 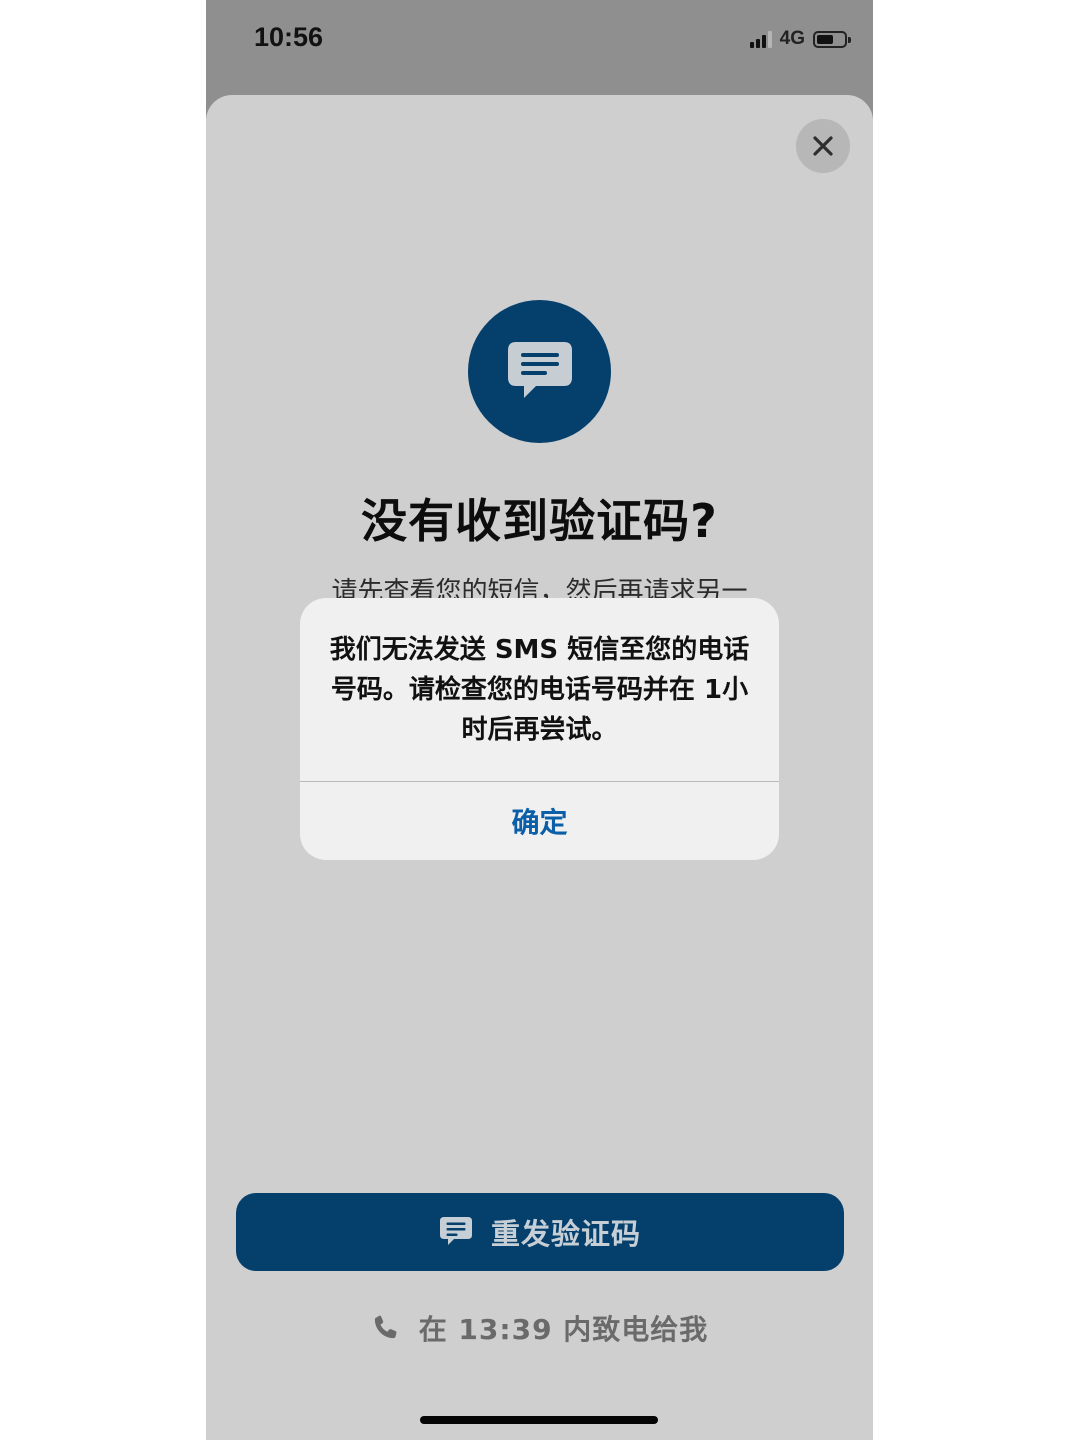 I want to click on resend-code-button: 重发验证码, so click(x=540, y=1232).